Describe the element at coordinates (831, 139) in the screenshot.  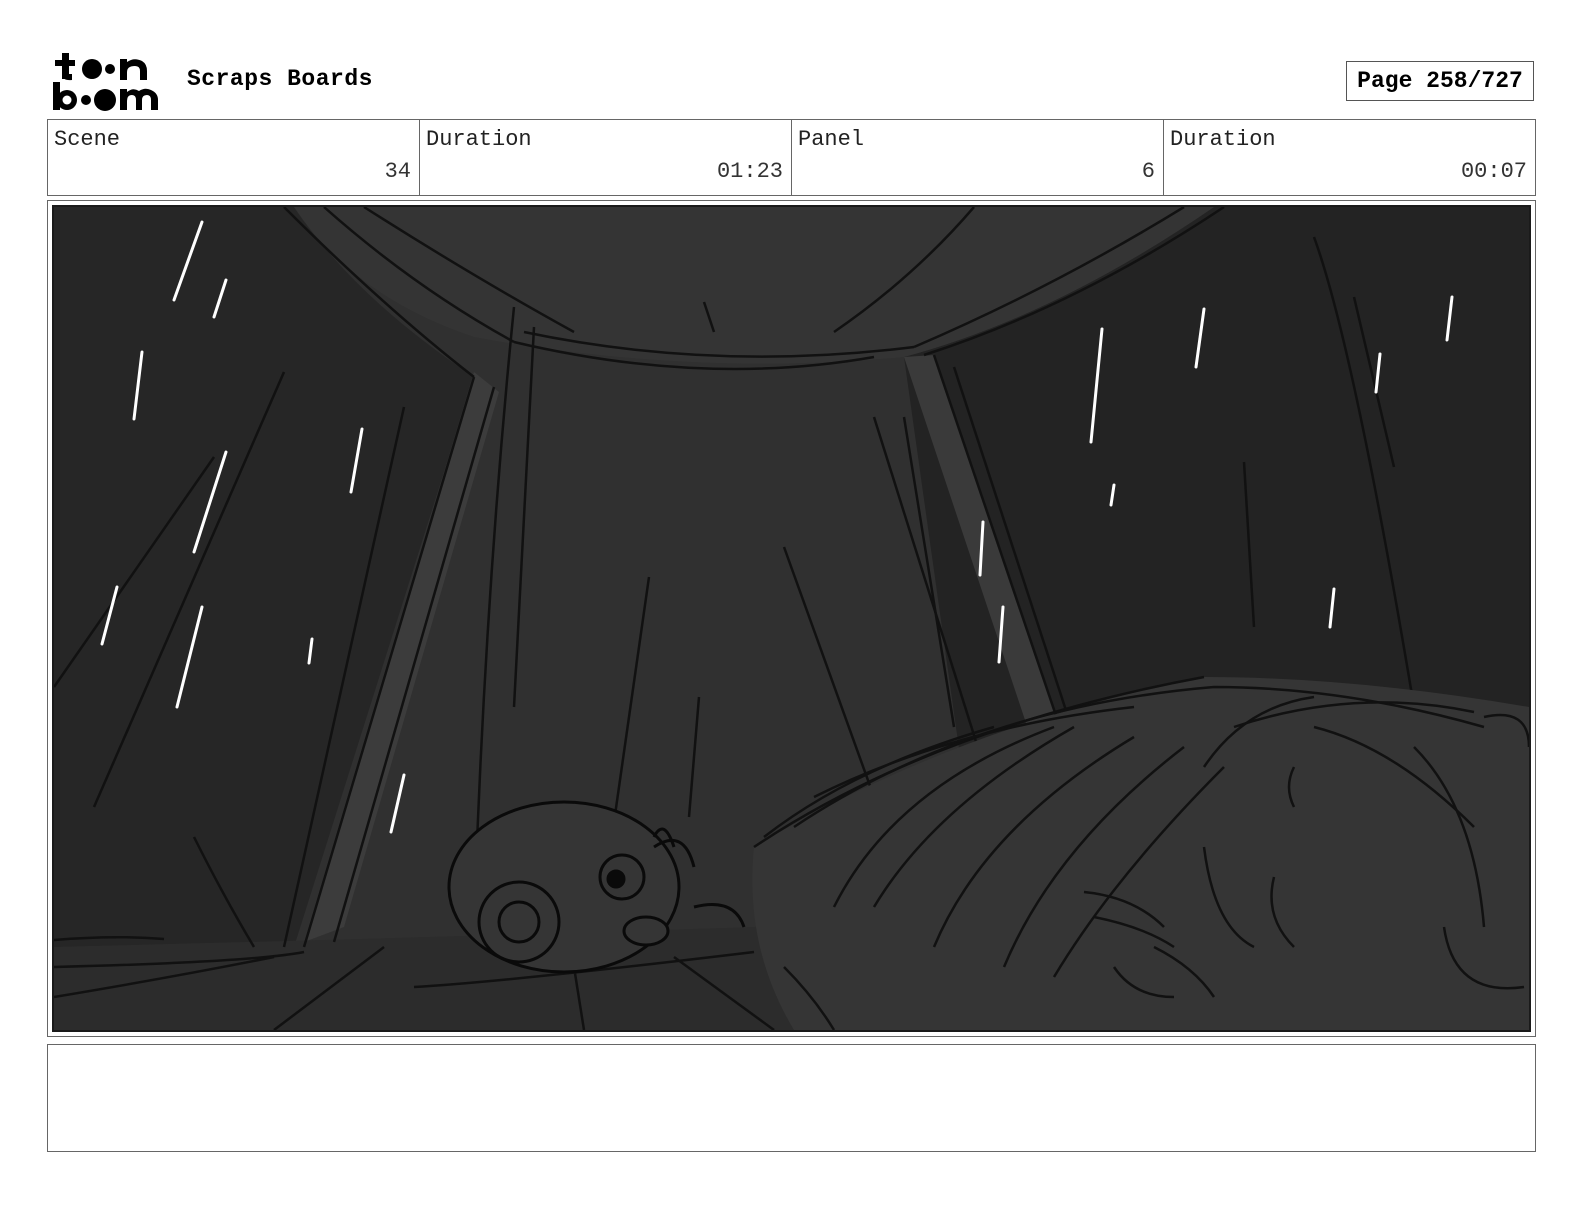
I see `panel-label: Panel` at that location.